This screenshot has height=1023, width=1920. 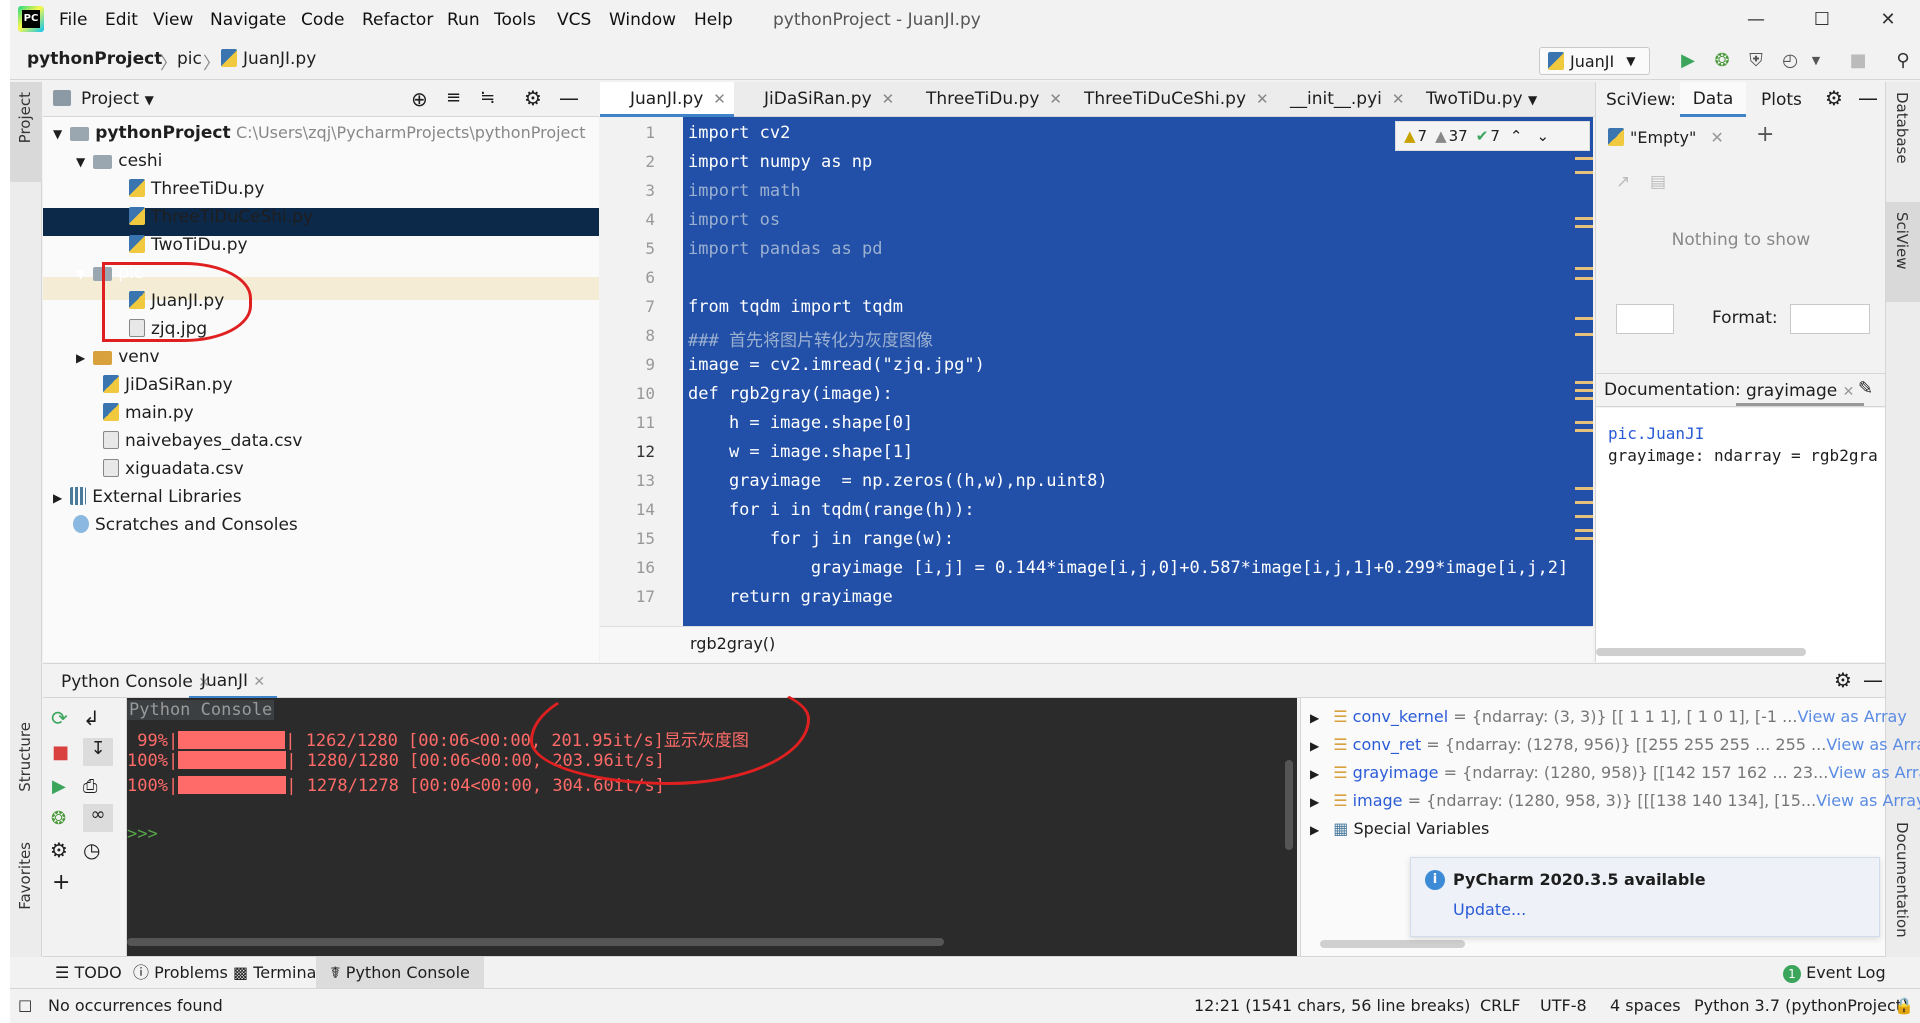 What do you see at coordinates (1830, 319) in the screenshot?
I see `format-input` at bounding box center [1830, 319].